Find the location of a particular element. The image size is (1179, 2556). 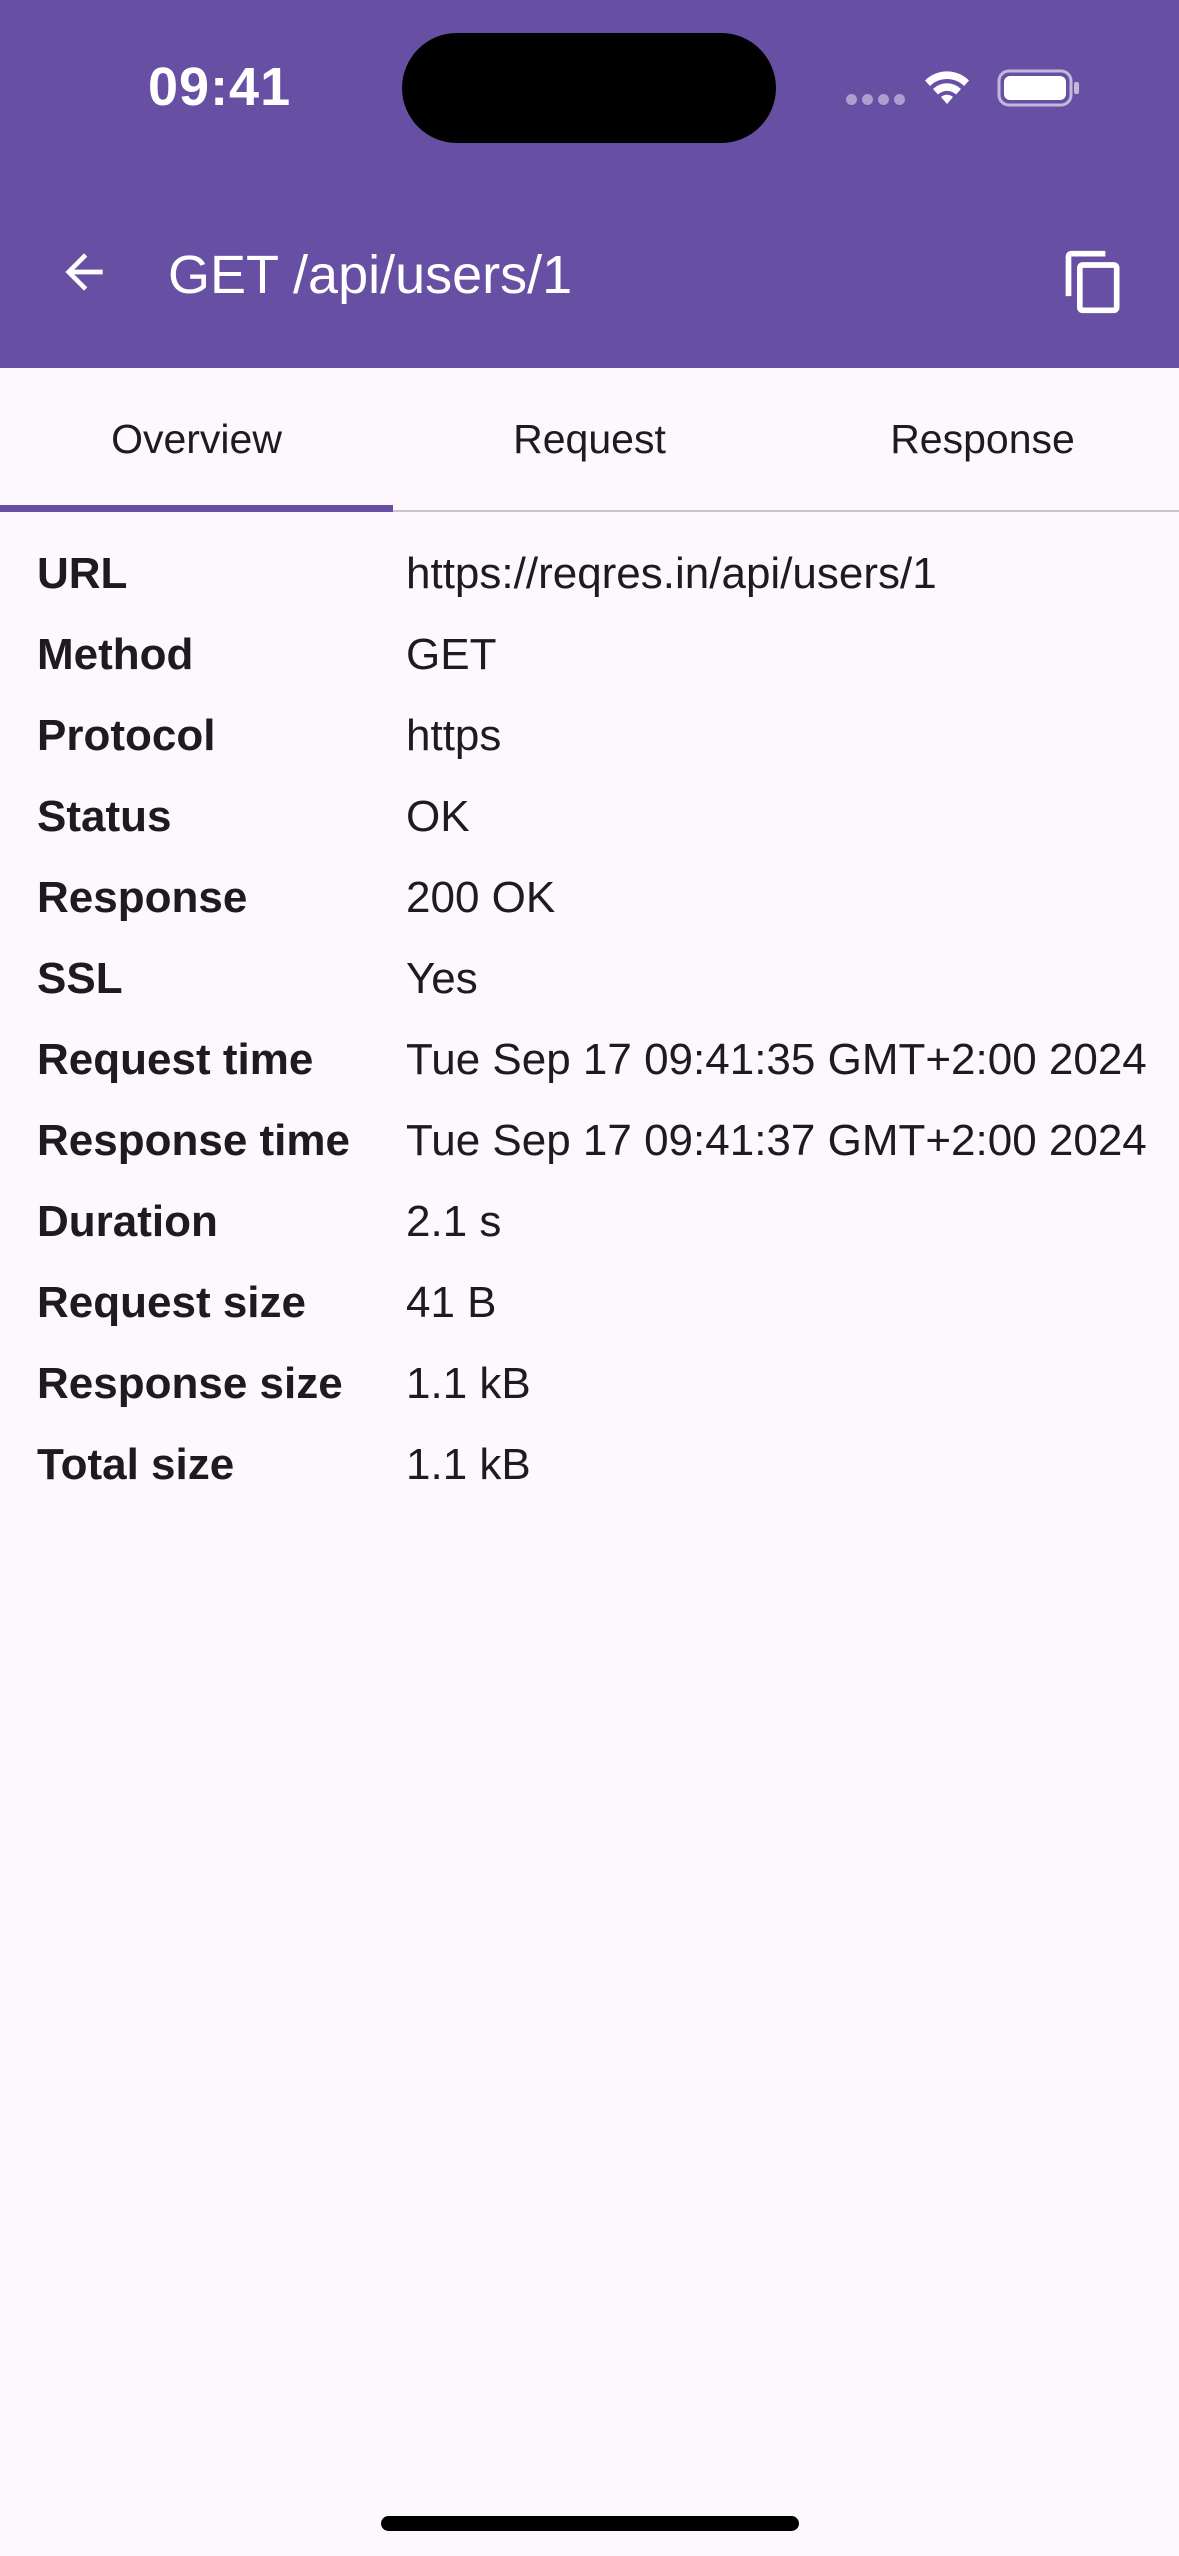

detail-value: Tue Sep 17 09:41:37 GMT+2:00 2024 is located at coordinates (776, 1140).